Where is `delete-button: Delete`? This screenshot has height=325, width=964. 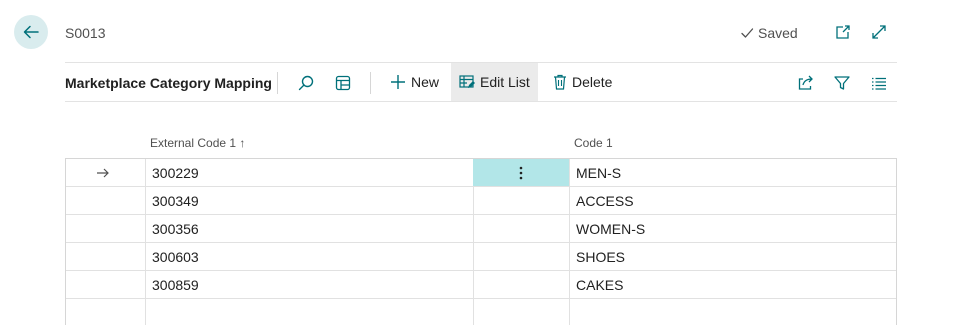
delete-button: Delete is located at coordinates (582, 82).